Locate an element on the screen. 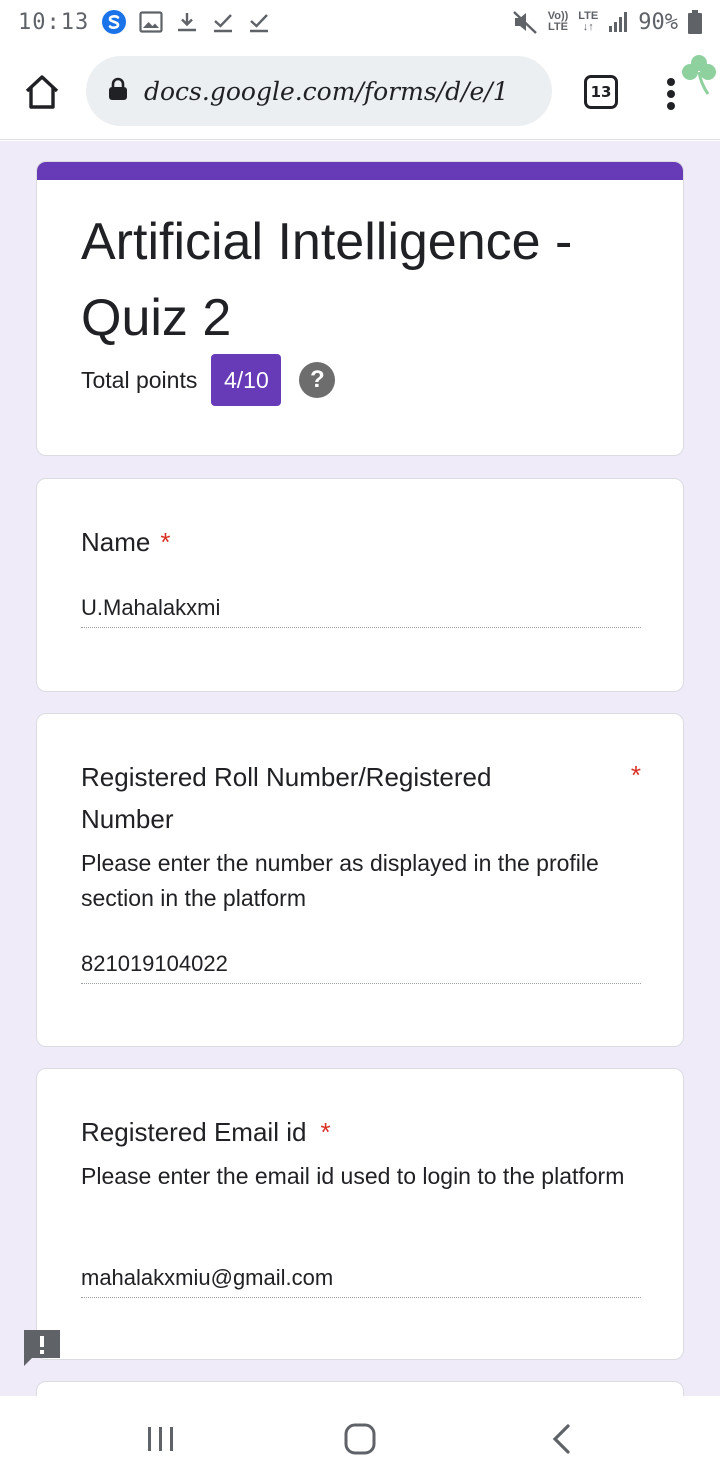 The image size is (720, 1480). more-vert-icon is located at coordinates (671, 94).